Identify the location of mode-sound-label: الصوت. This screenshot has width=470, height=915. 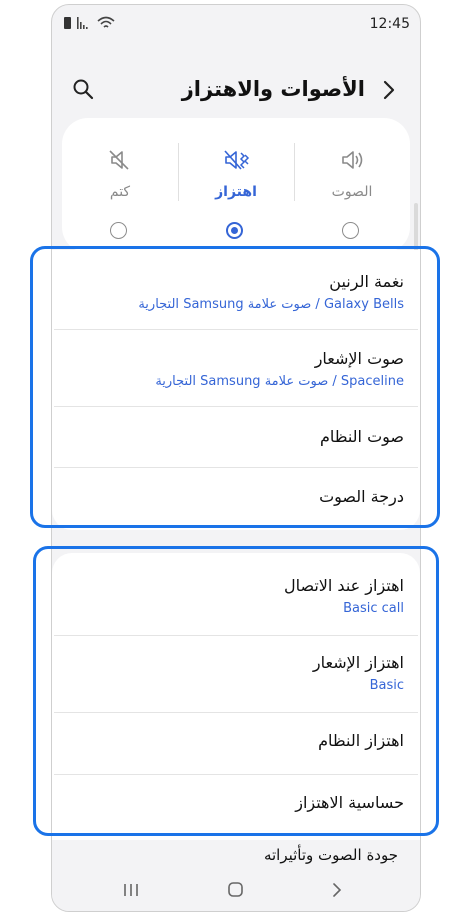
(352, 192).